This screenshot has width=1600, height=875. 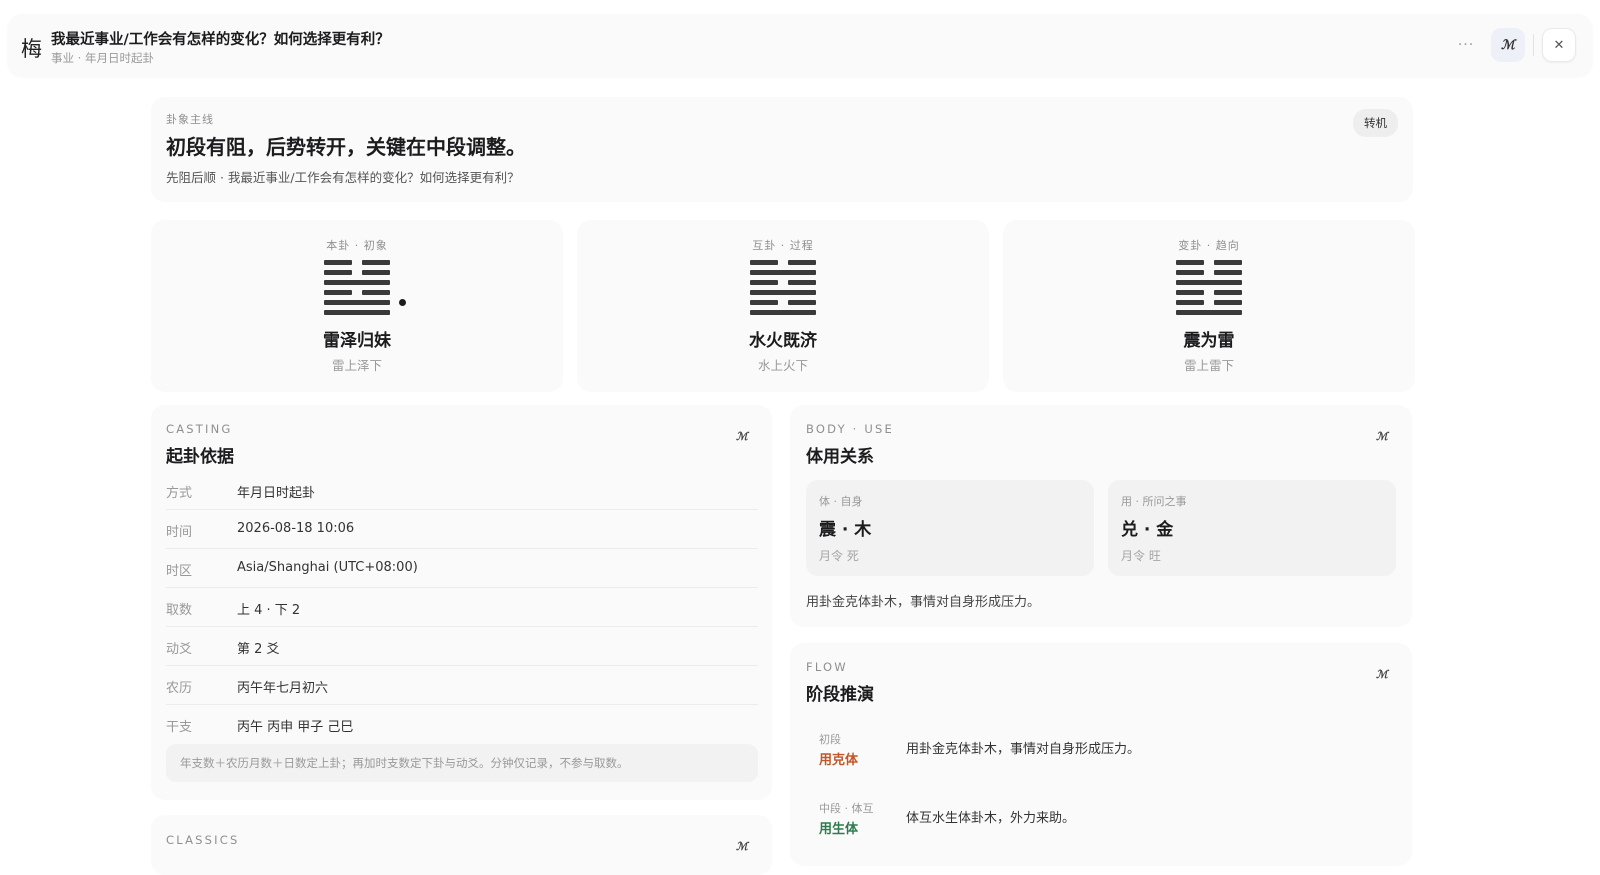 I want to click on hexagram-trigrams: 水上火下, so click(x=782, y=365).